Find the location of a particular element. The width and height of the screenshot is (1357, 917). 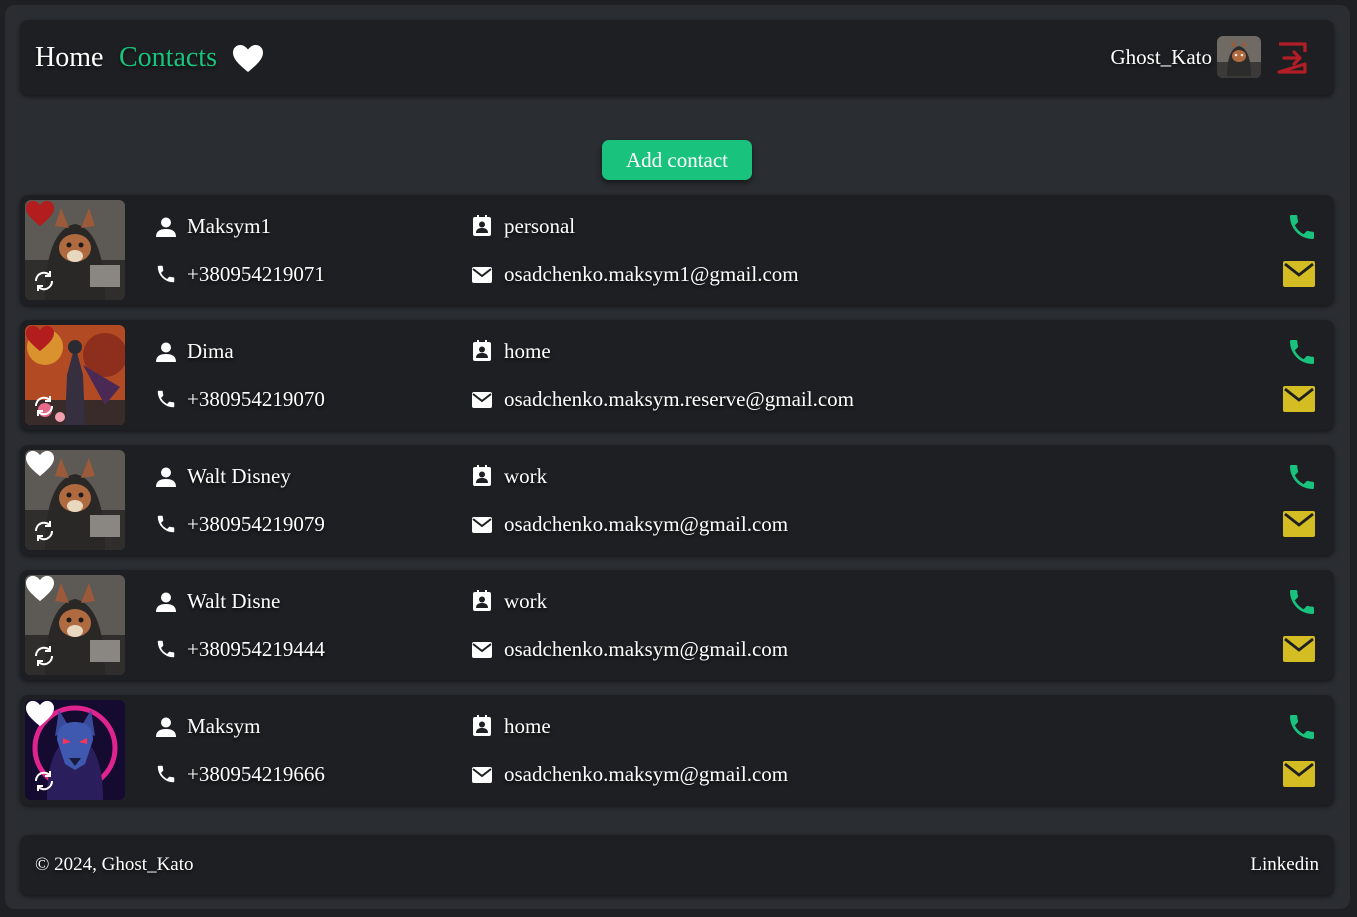

linkedin-link: Linkedin is located at coordinates (1284, 865).